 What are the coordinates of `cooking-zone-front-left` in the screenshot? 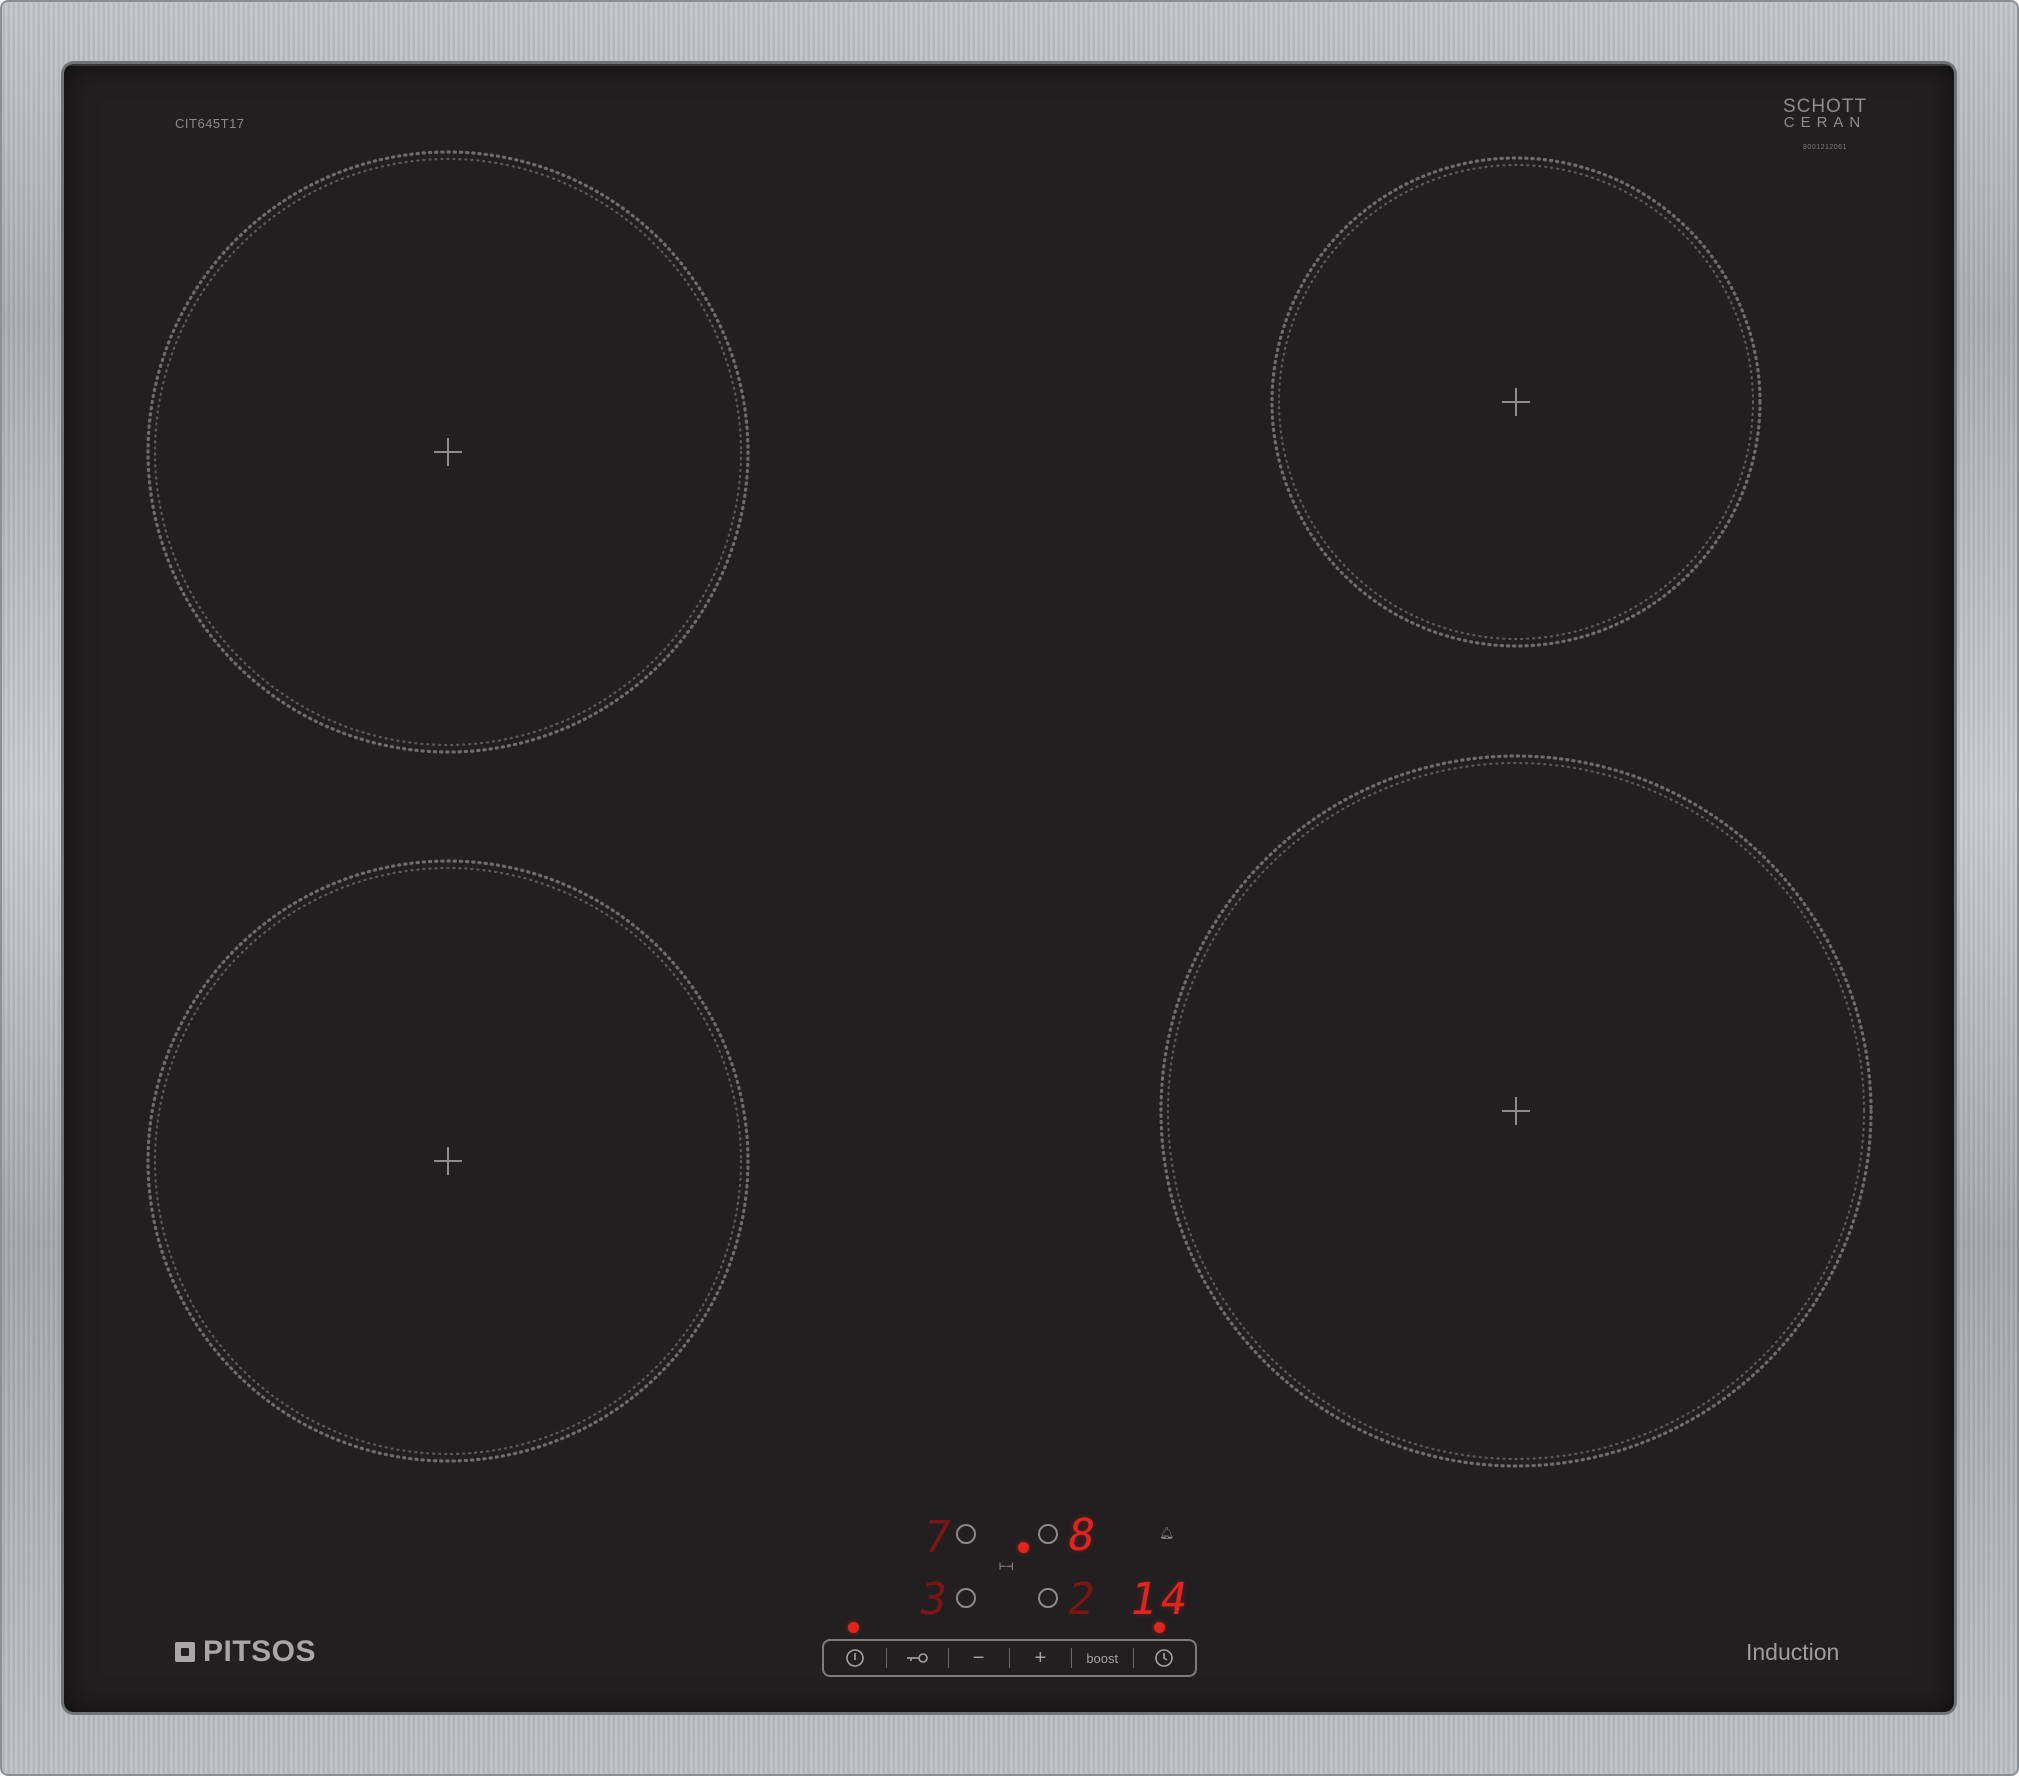 It's located at (448, 1161).